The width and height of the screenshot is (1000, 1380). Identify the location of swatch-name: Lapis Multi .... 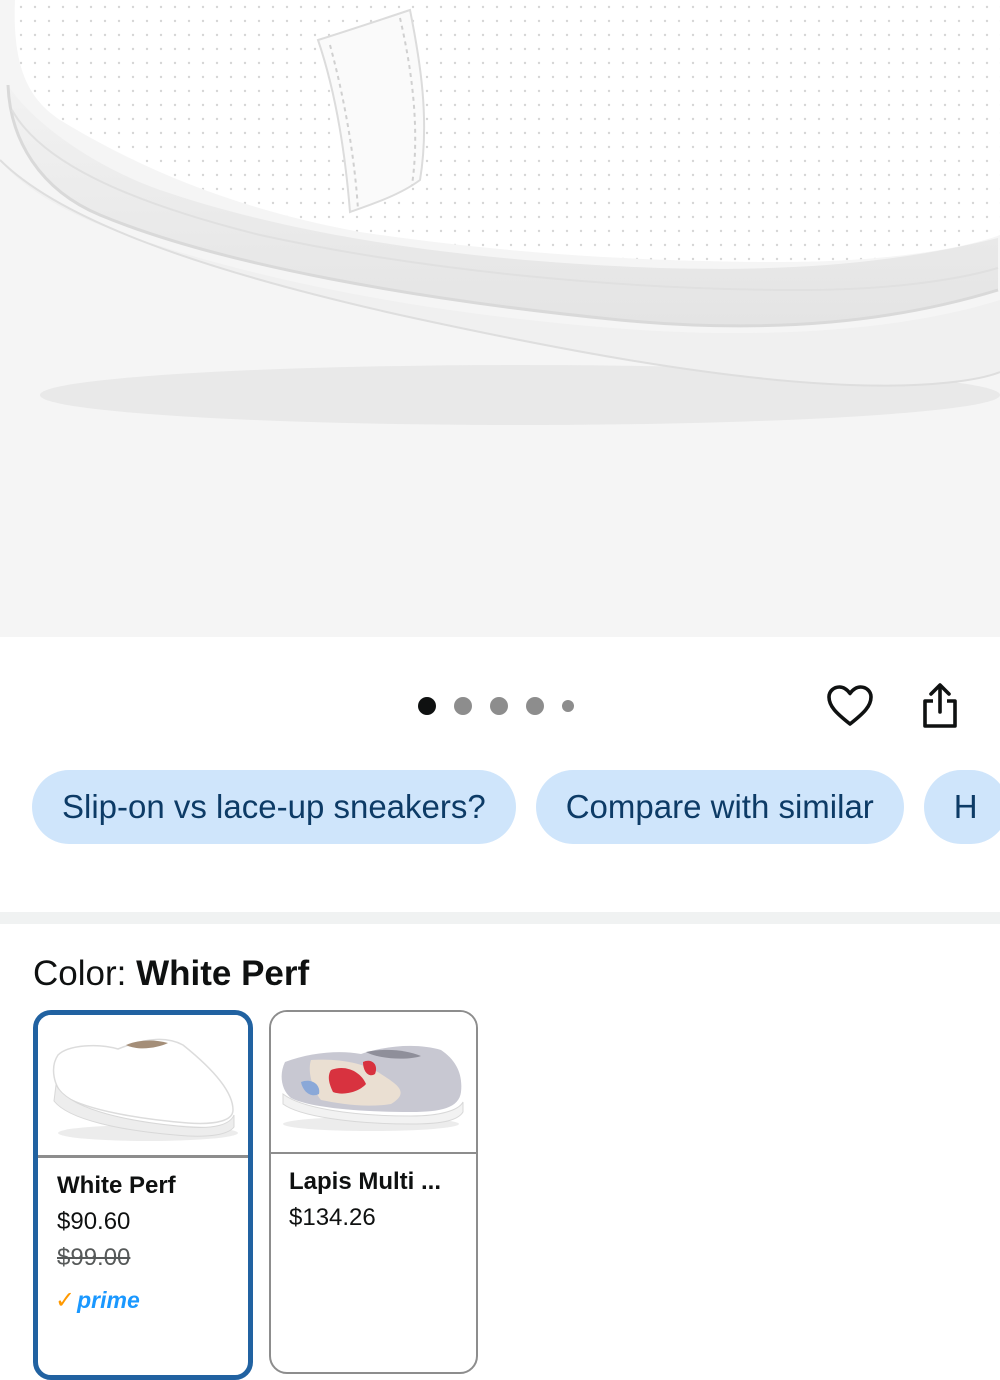
(365, 1181).